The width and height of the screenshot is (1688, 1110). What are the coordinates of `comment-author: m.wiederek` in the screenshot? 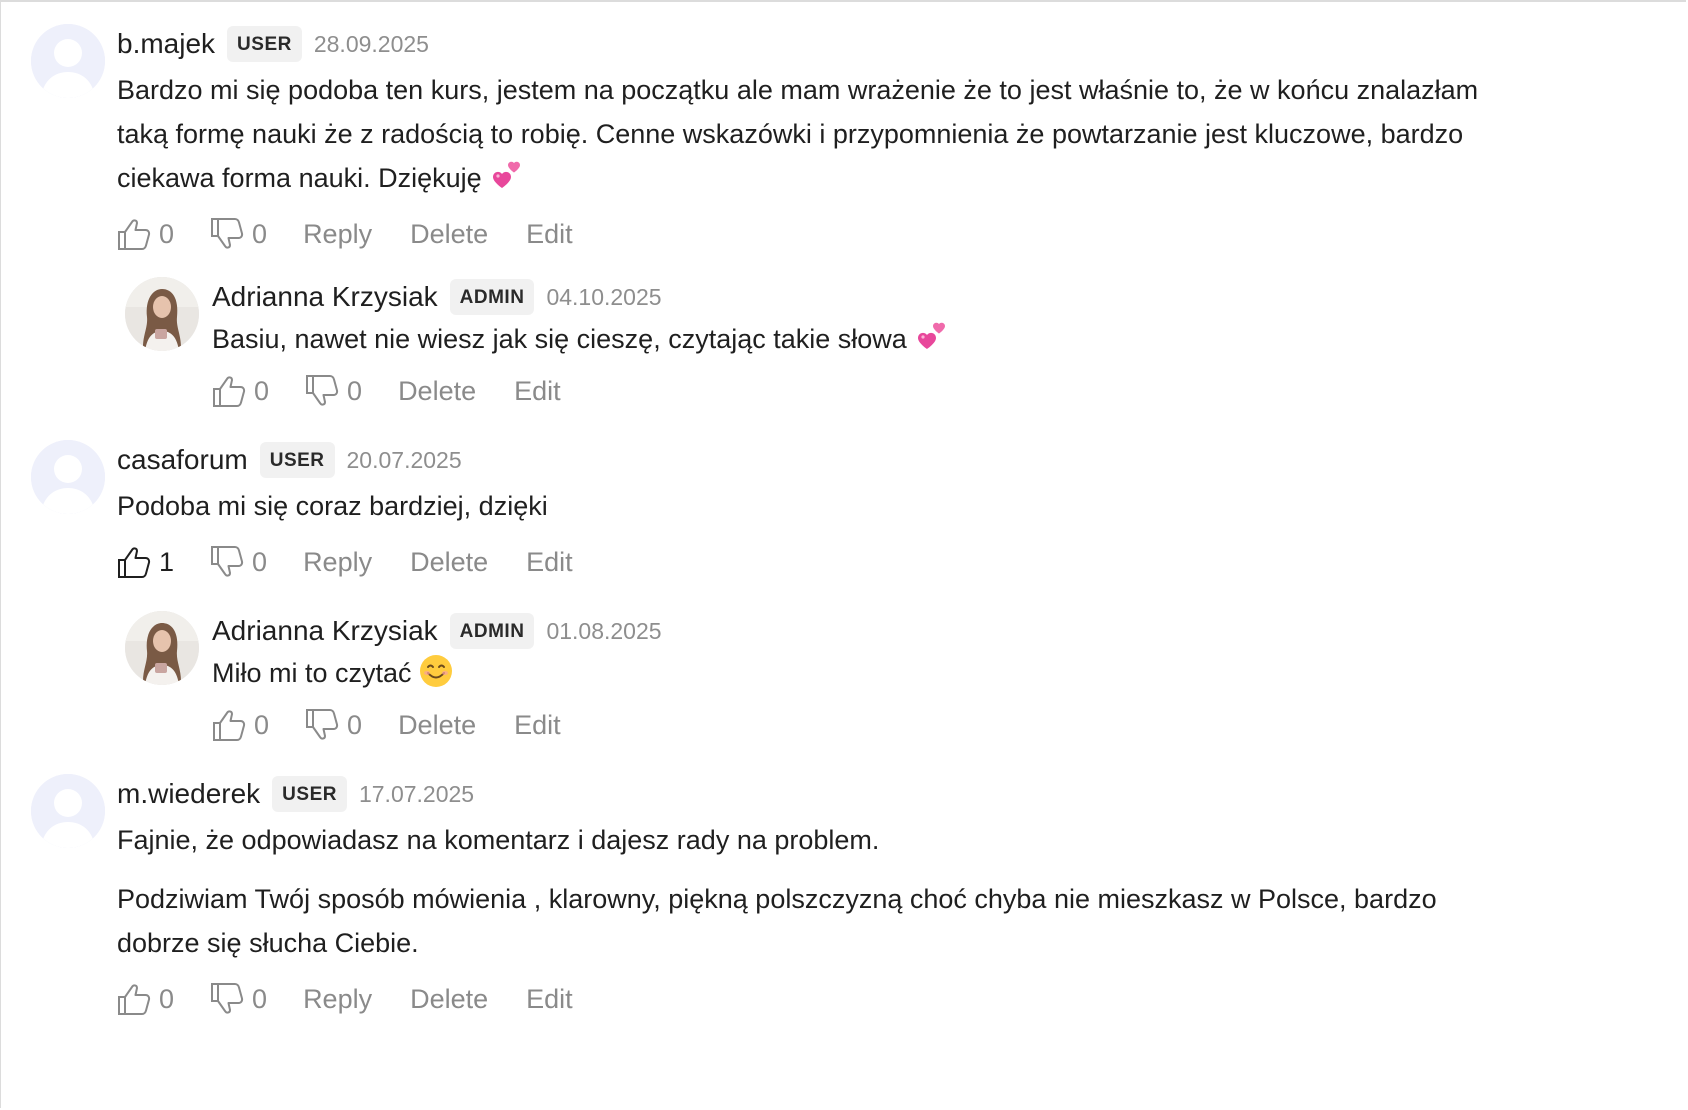 It's located at (188, 794).